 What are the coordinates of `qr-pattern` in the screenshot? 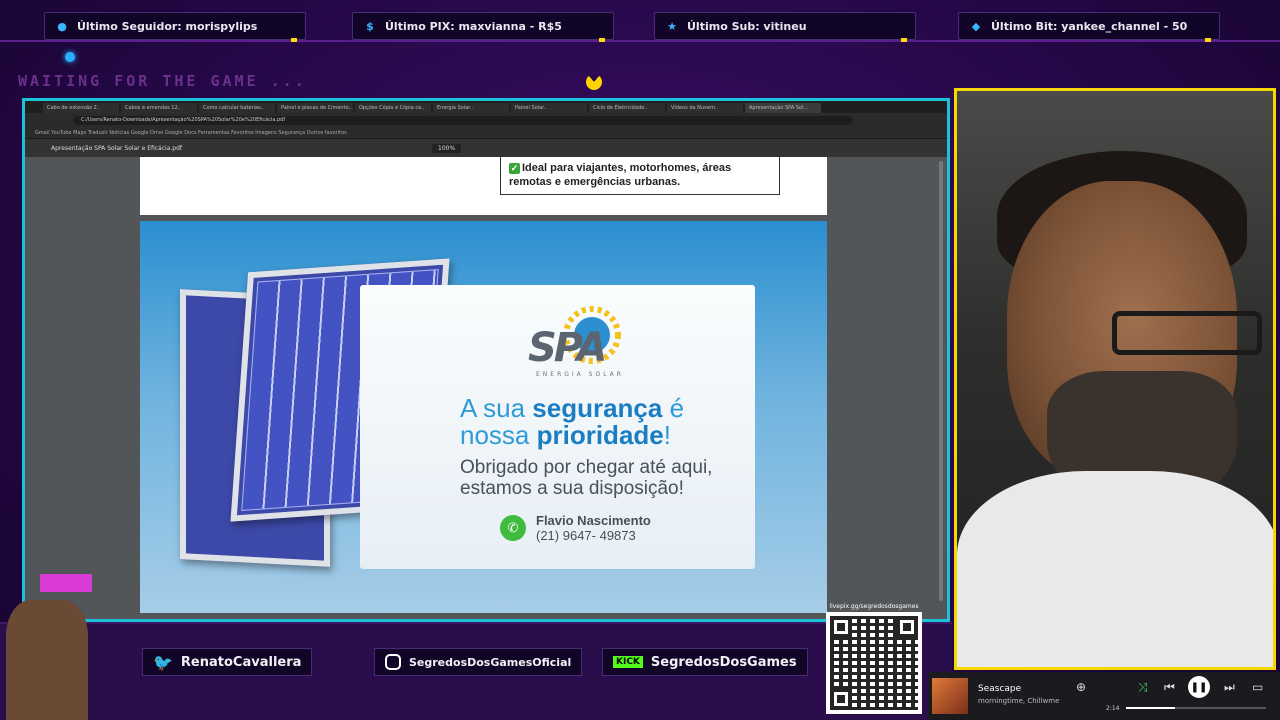 It's located at (874, 663).